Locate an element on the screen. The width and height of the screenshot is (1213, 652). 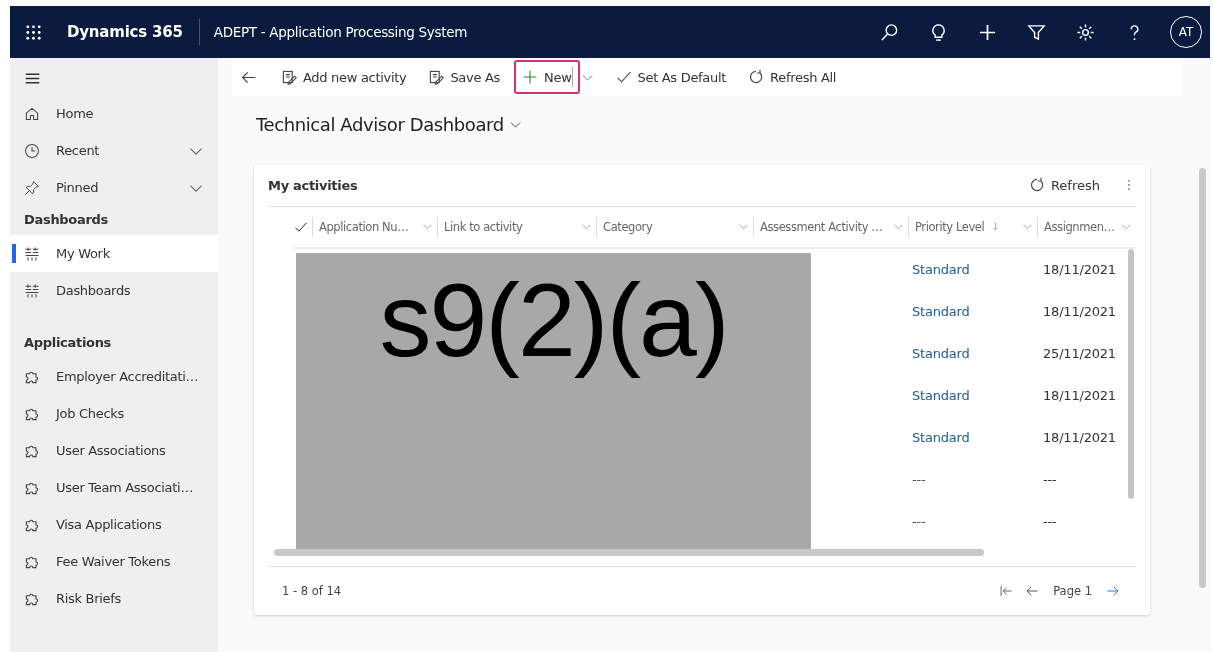
sidebar-item: Recent is located at coordinates (114, 150).